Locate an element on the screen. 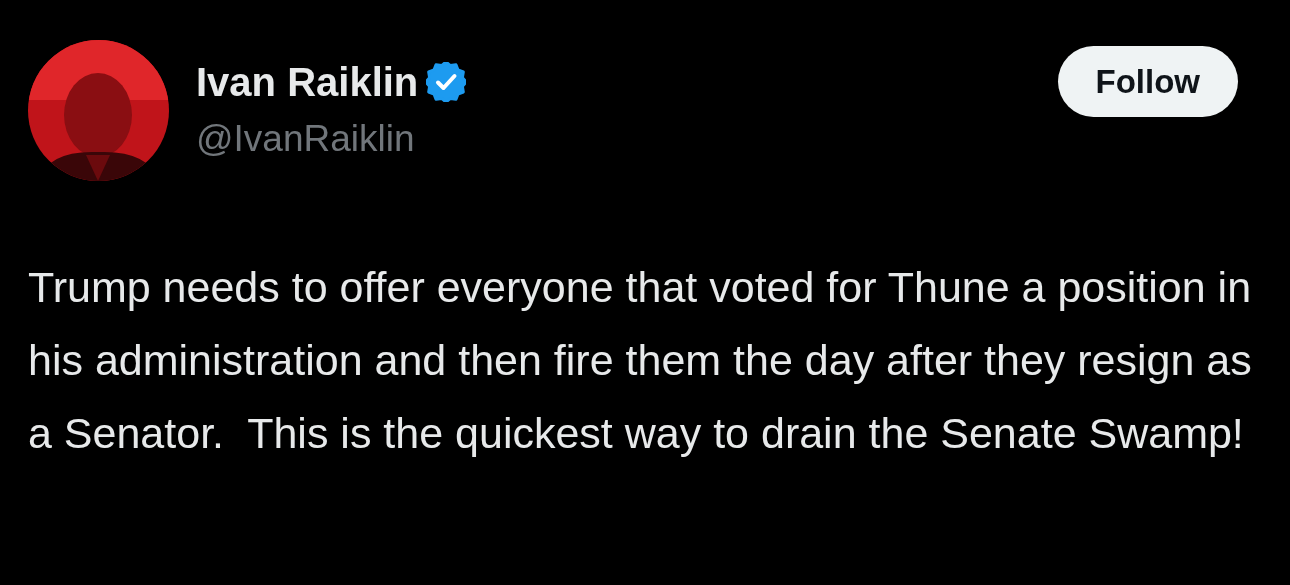  author-handle: @IvanRaiklin is located at coordinates (627, 139).